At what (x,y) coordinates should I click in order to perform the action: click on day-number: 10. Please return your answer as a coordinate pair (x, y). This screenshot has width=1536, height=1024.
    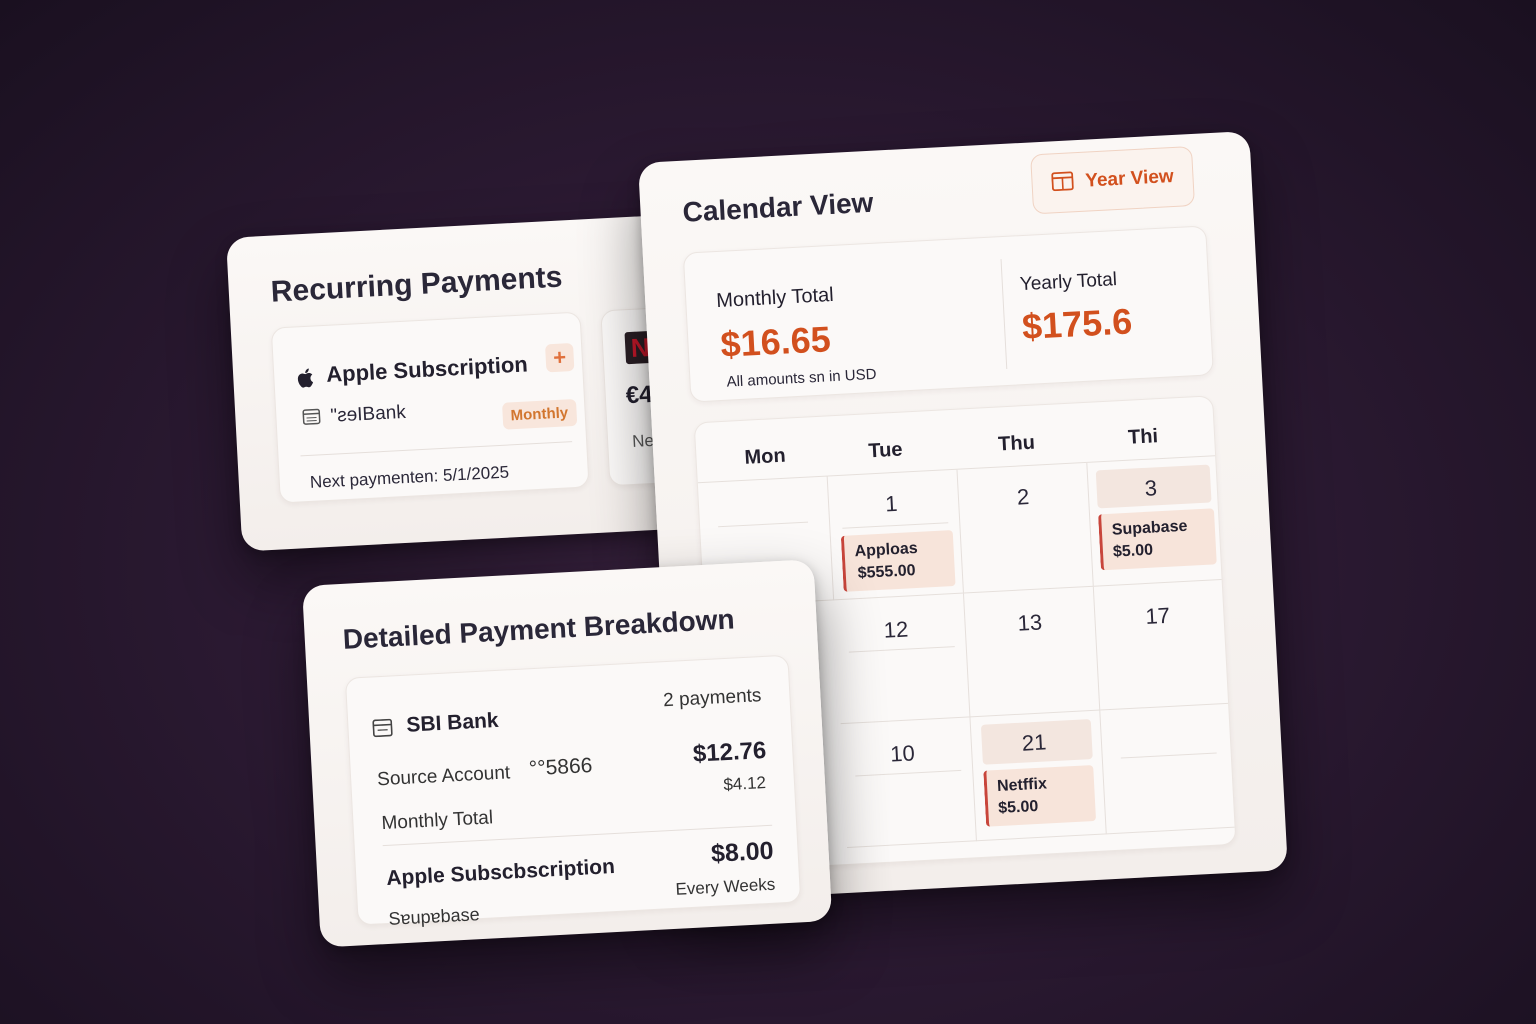
    Looking at the image, I should click on (902, 753).